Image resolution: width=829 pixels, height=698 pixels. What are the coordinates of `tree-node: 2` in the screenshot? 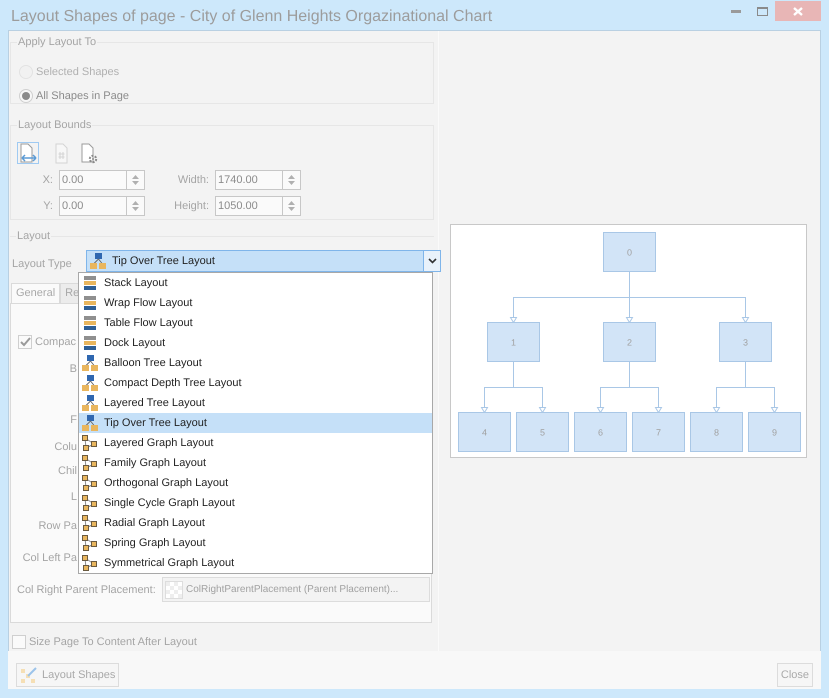 It's located at (629, 342).